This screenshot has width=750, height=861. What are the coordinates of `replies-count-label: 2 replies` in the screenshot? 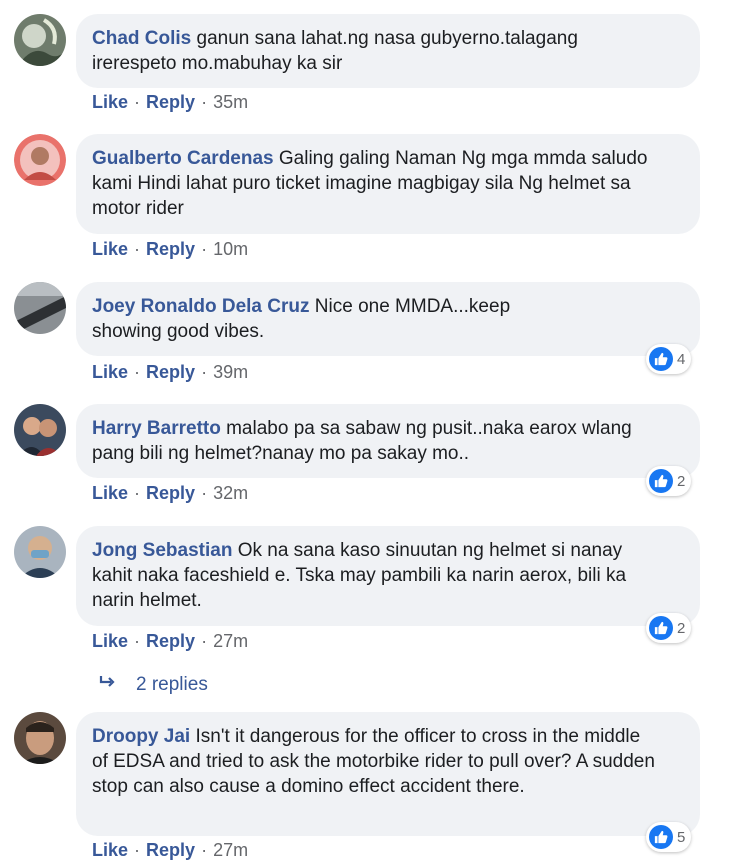 It's located at (172, 684).